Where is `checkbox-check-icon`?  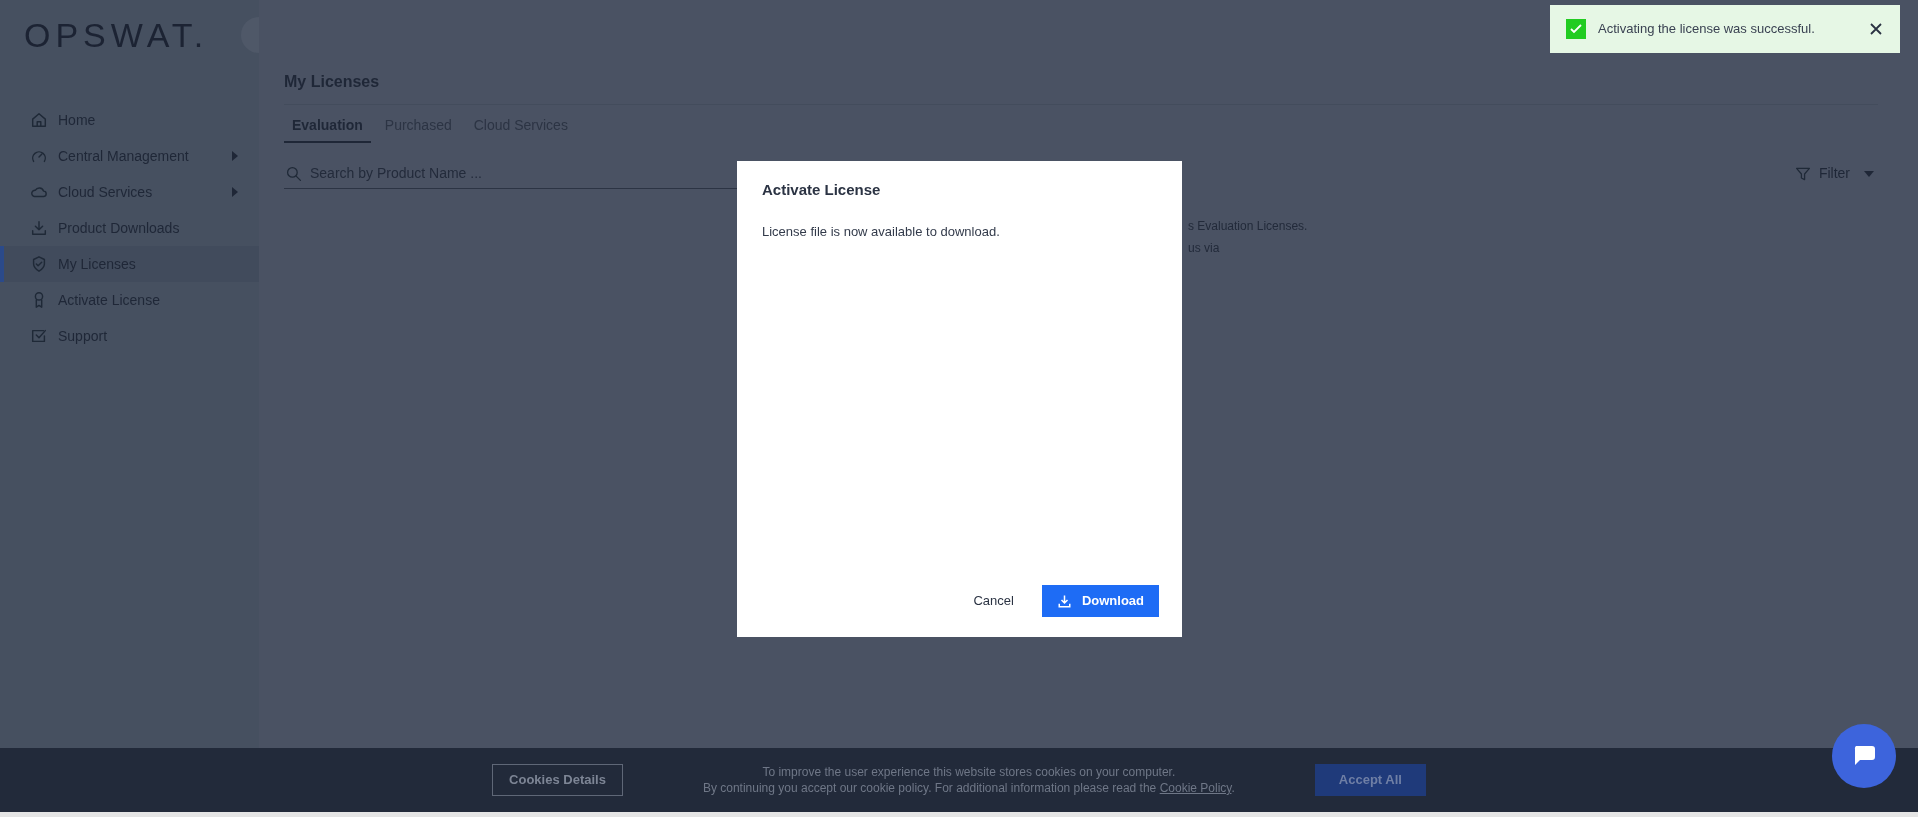 checkbox-check-icon is located at coordinates (1576, 29).